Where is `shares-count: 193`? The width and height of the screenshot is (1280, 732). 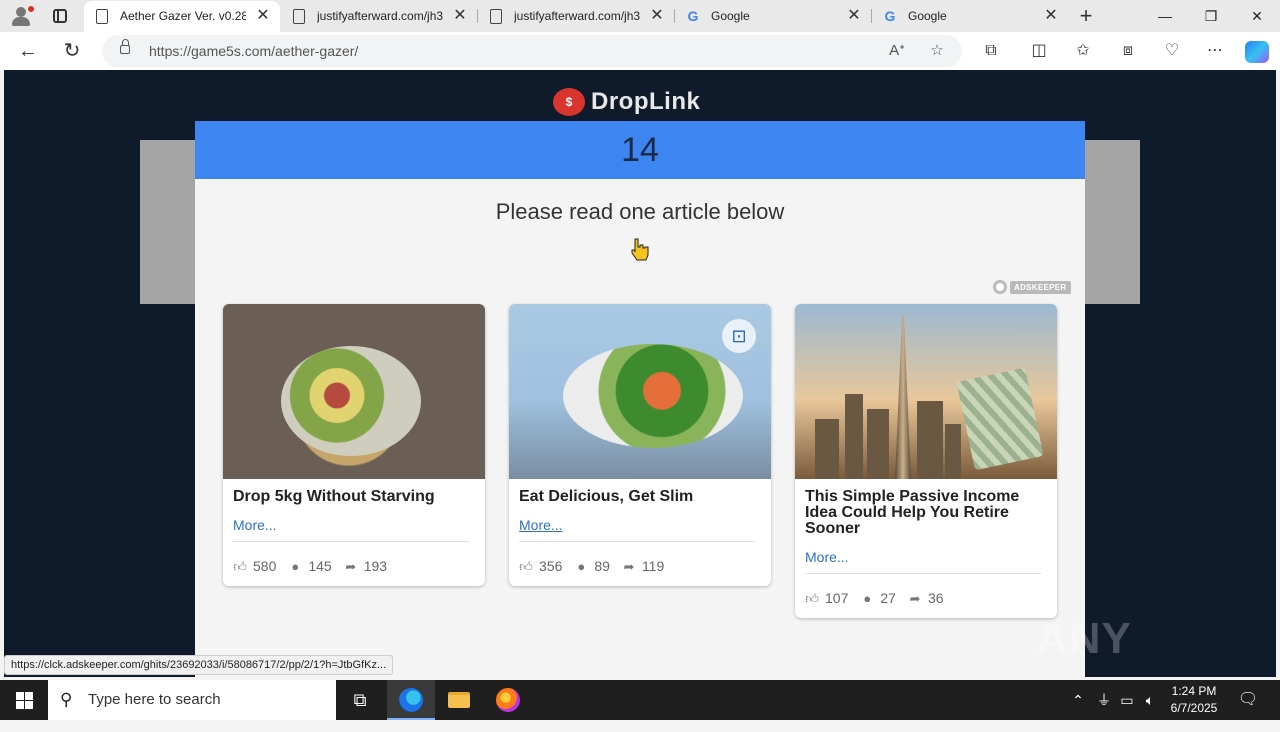
shares-count: 193 is located at coordinates (375, 566).